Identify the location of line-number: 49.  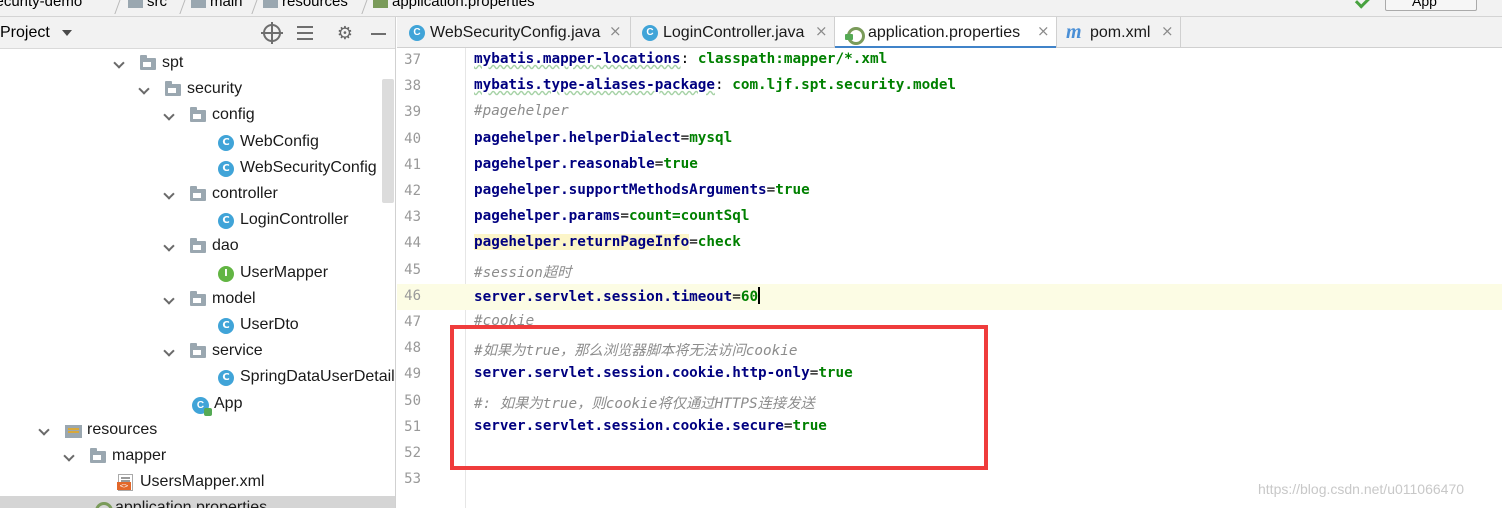
(412, 374).